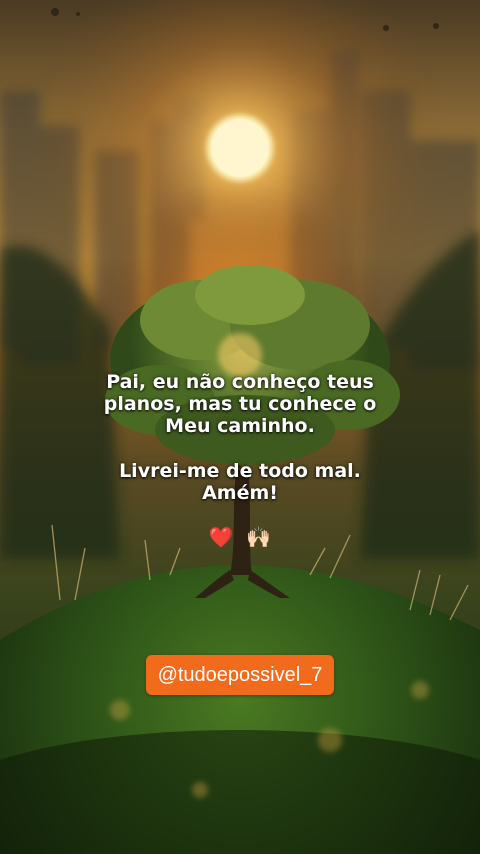 The height and width of the screenshot is (854, 480). Describe the element at coordinates (240, 382) in the screenshot. I see `prayer-line: Pai, eu não conheço teus` at that location.